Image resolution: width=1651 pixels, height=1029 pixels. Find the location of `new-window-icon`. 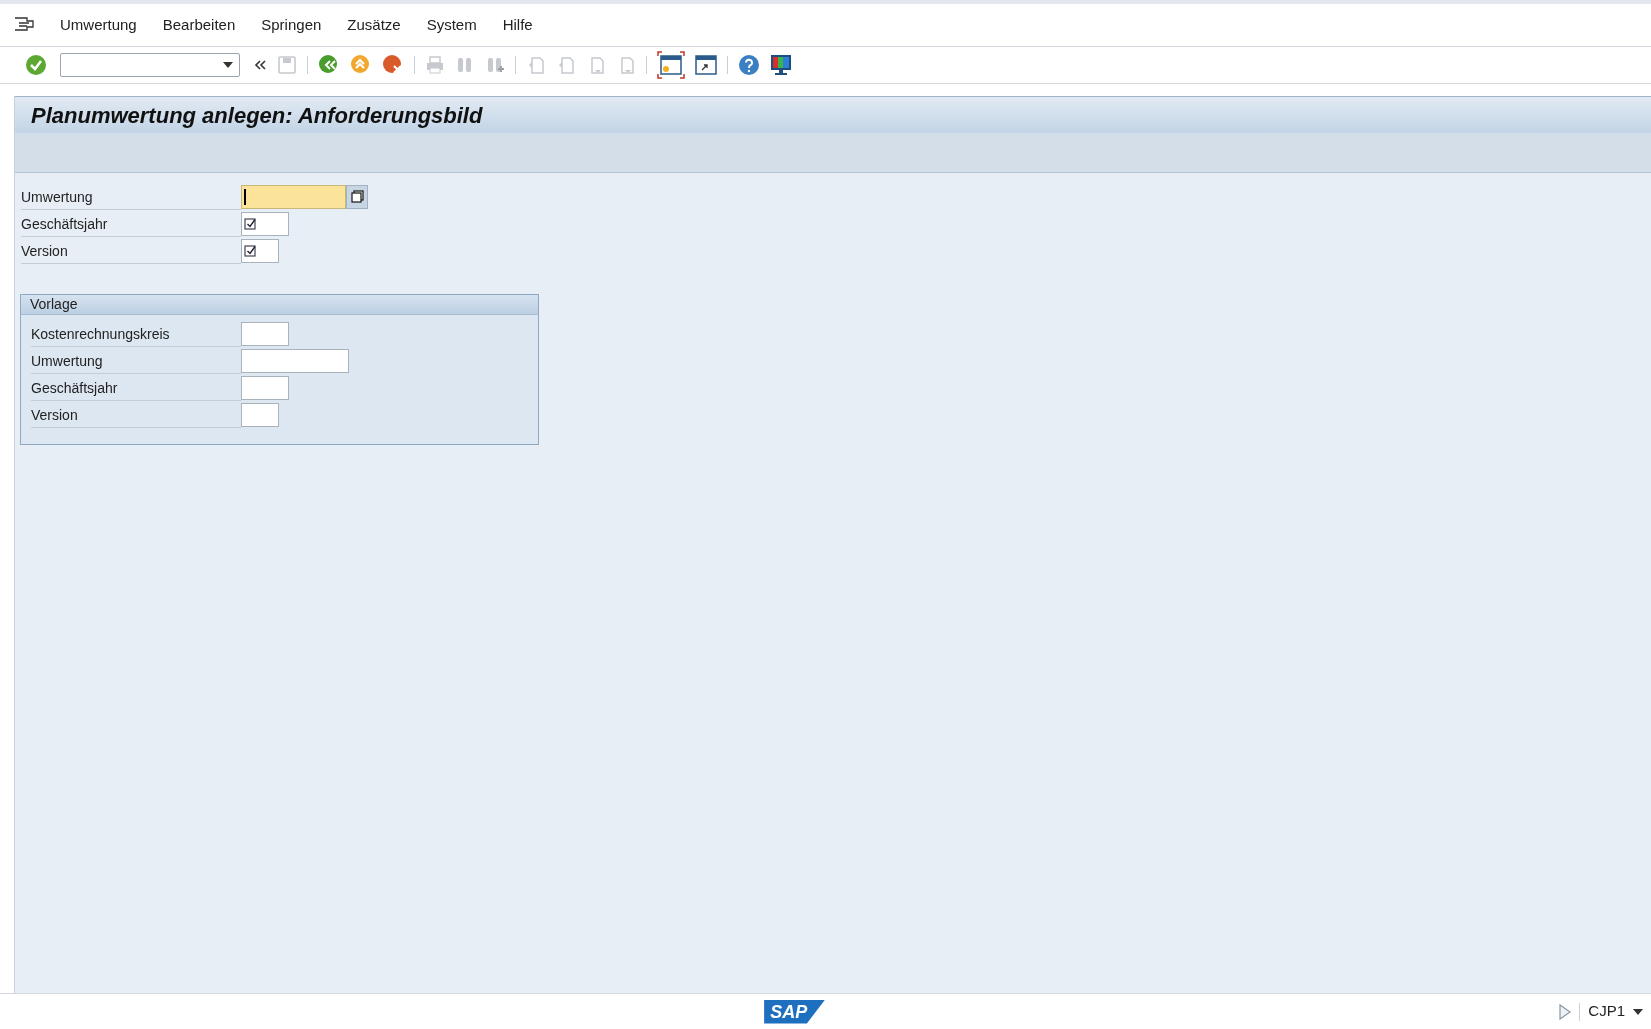

new-window-icon is located at coordinates (671, 65).